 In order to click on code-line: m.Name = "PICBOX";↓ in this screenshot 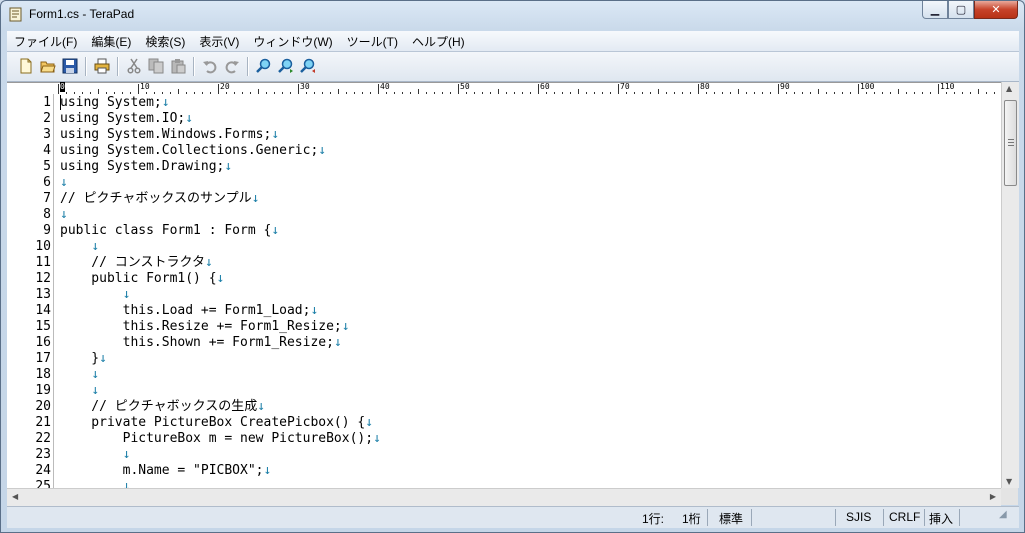, I will do `click(166, 471)`.